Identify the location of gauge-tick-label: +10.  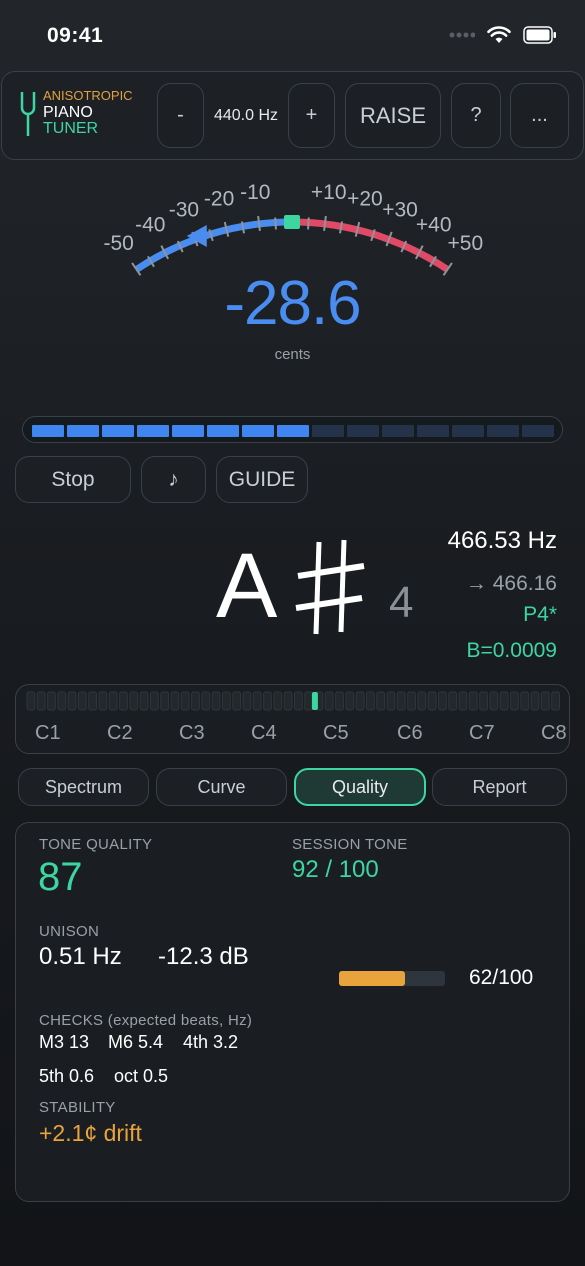
(329, 192).